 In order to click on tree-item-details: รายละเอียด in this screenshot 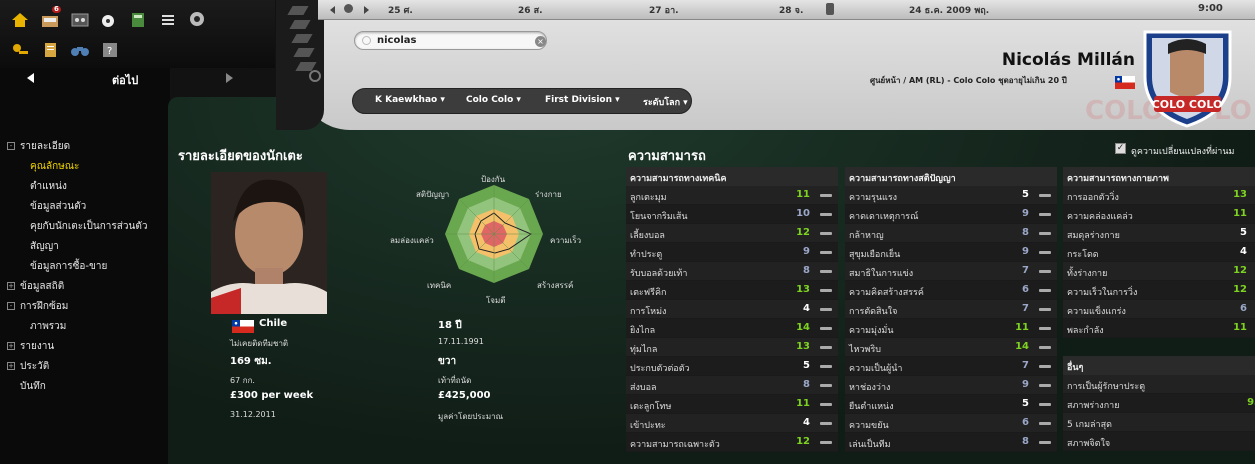, I will do `click(45, 146)`.